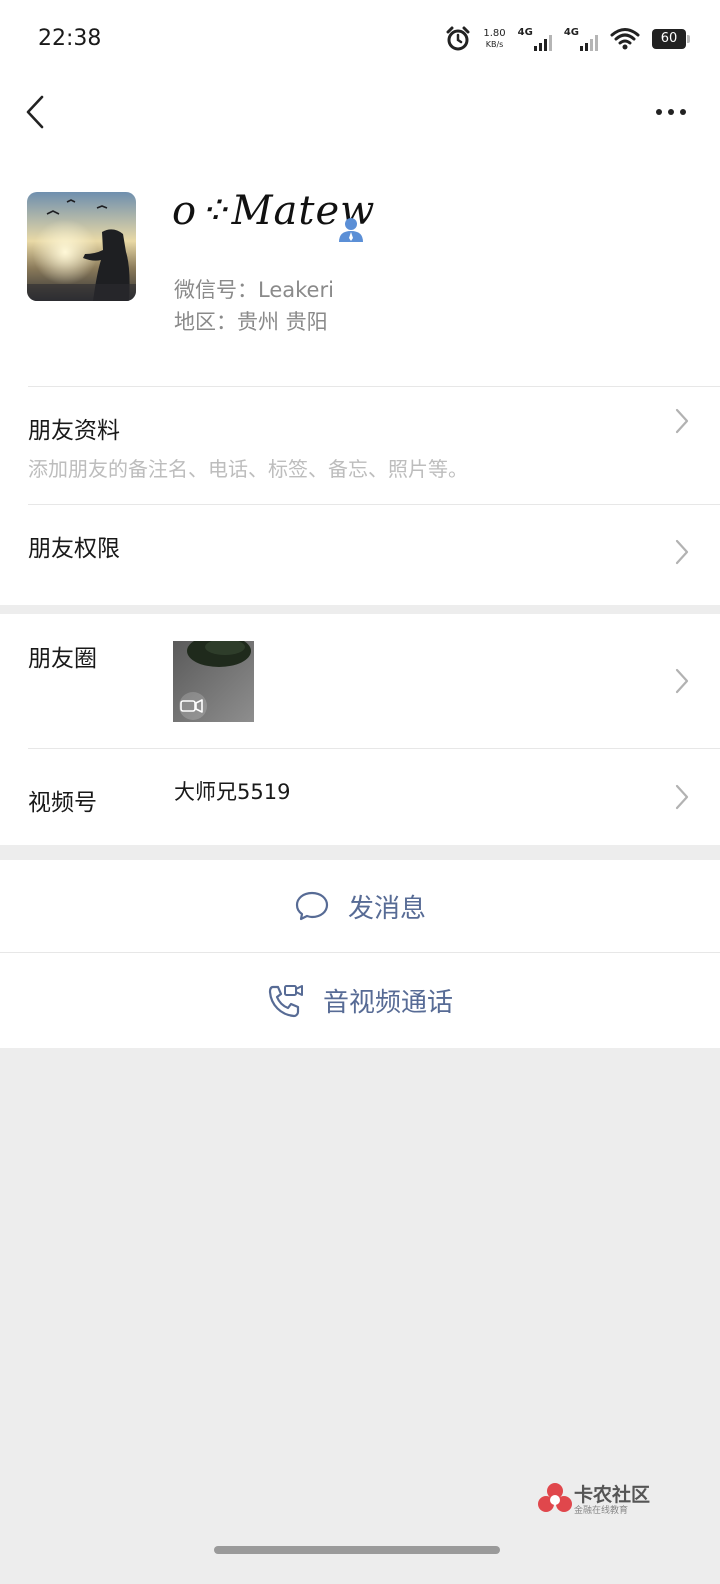  I want to click on contact-person-icon, so click(351, 230).